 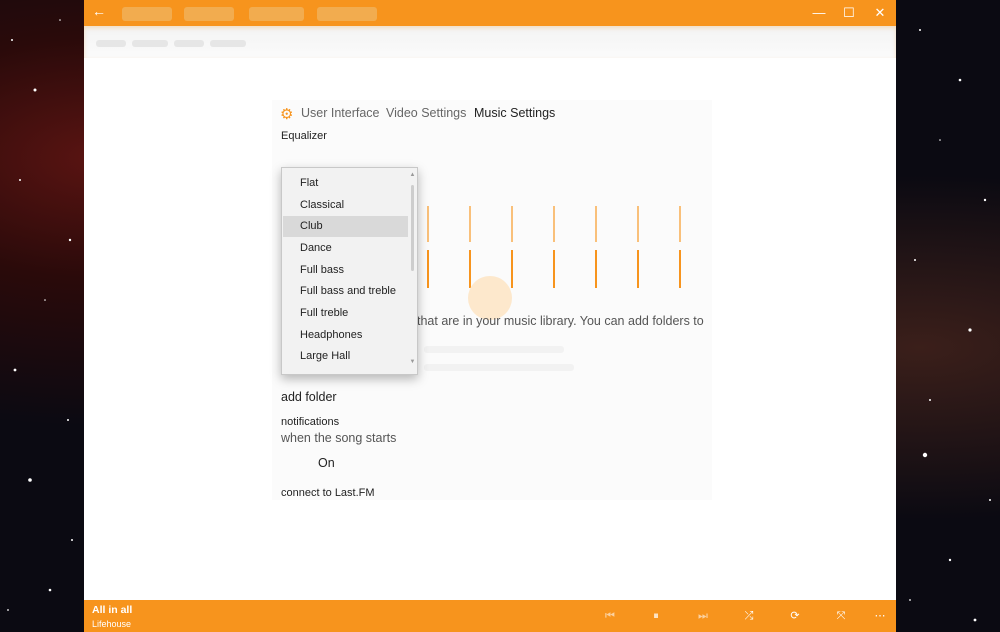 What do you see at coordinates (819, 13) in the screenshot?
I see `minimize-button: —` at bounding box center [819, 13].